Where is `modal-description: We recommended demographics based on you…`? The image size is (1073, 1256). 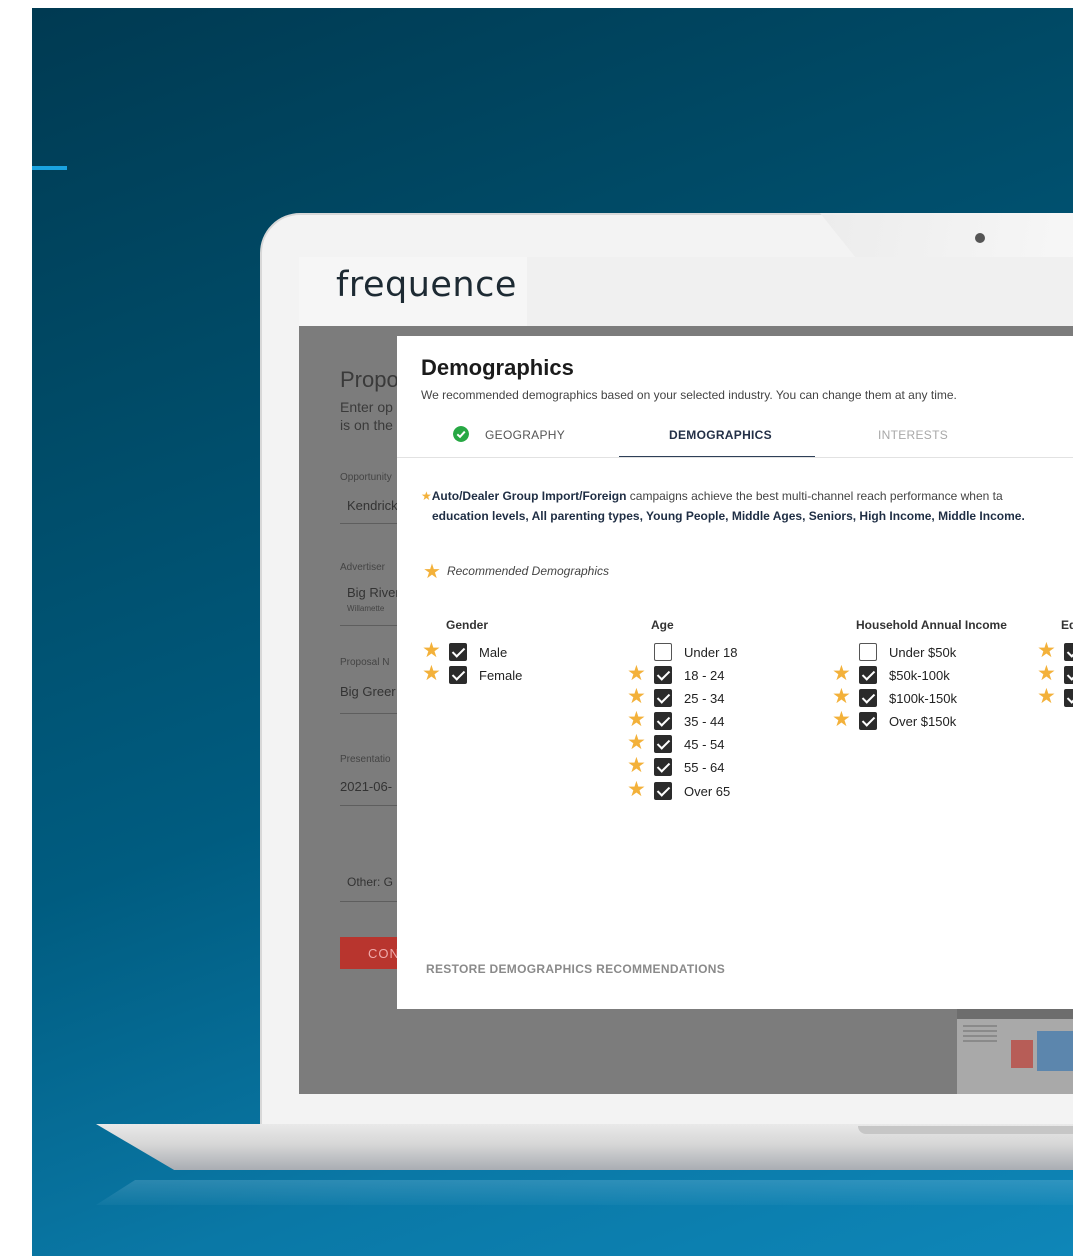
modal-description: We recommended demographics based on you… is located at coordinates (689, 395).